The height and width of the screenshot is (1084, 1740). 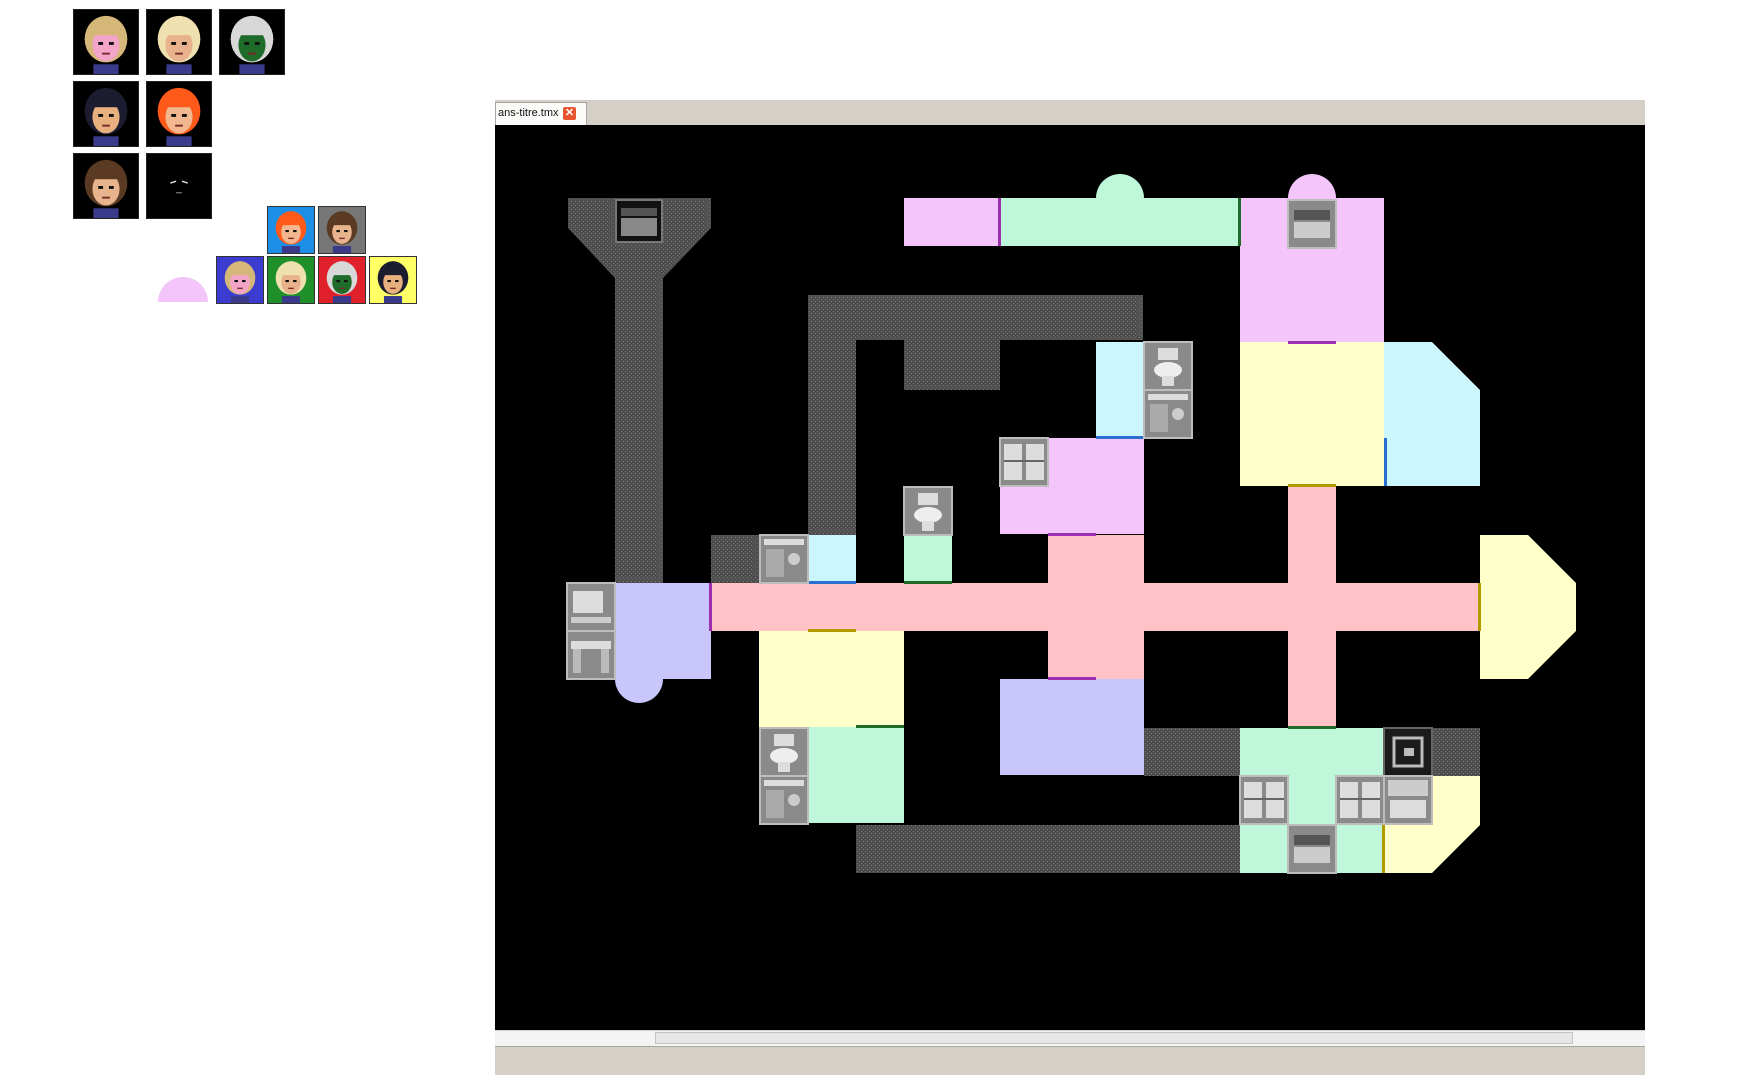 I want to click on mini-portrait-red-haired-girl, so click(x=291, y=230).